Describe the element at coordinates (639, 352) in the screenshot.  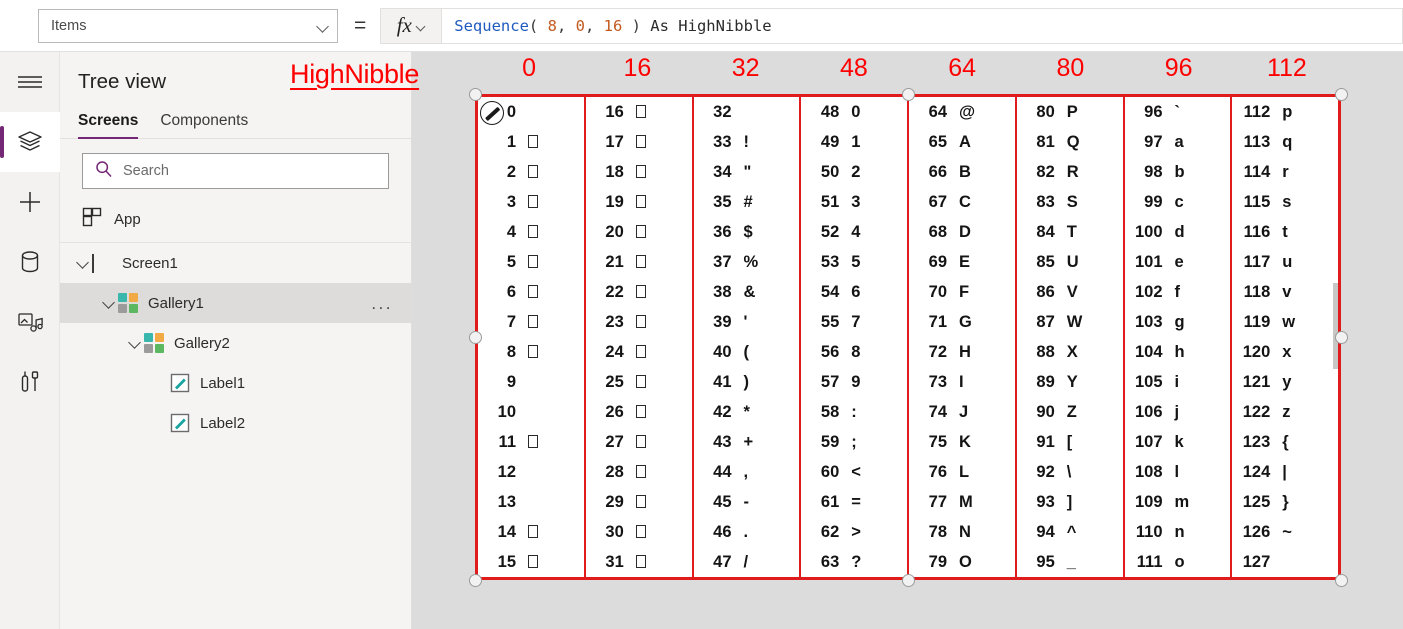
I see `gallery-item-24: 24` at that location.